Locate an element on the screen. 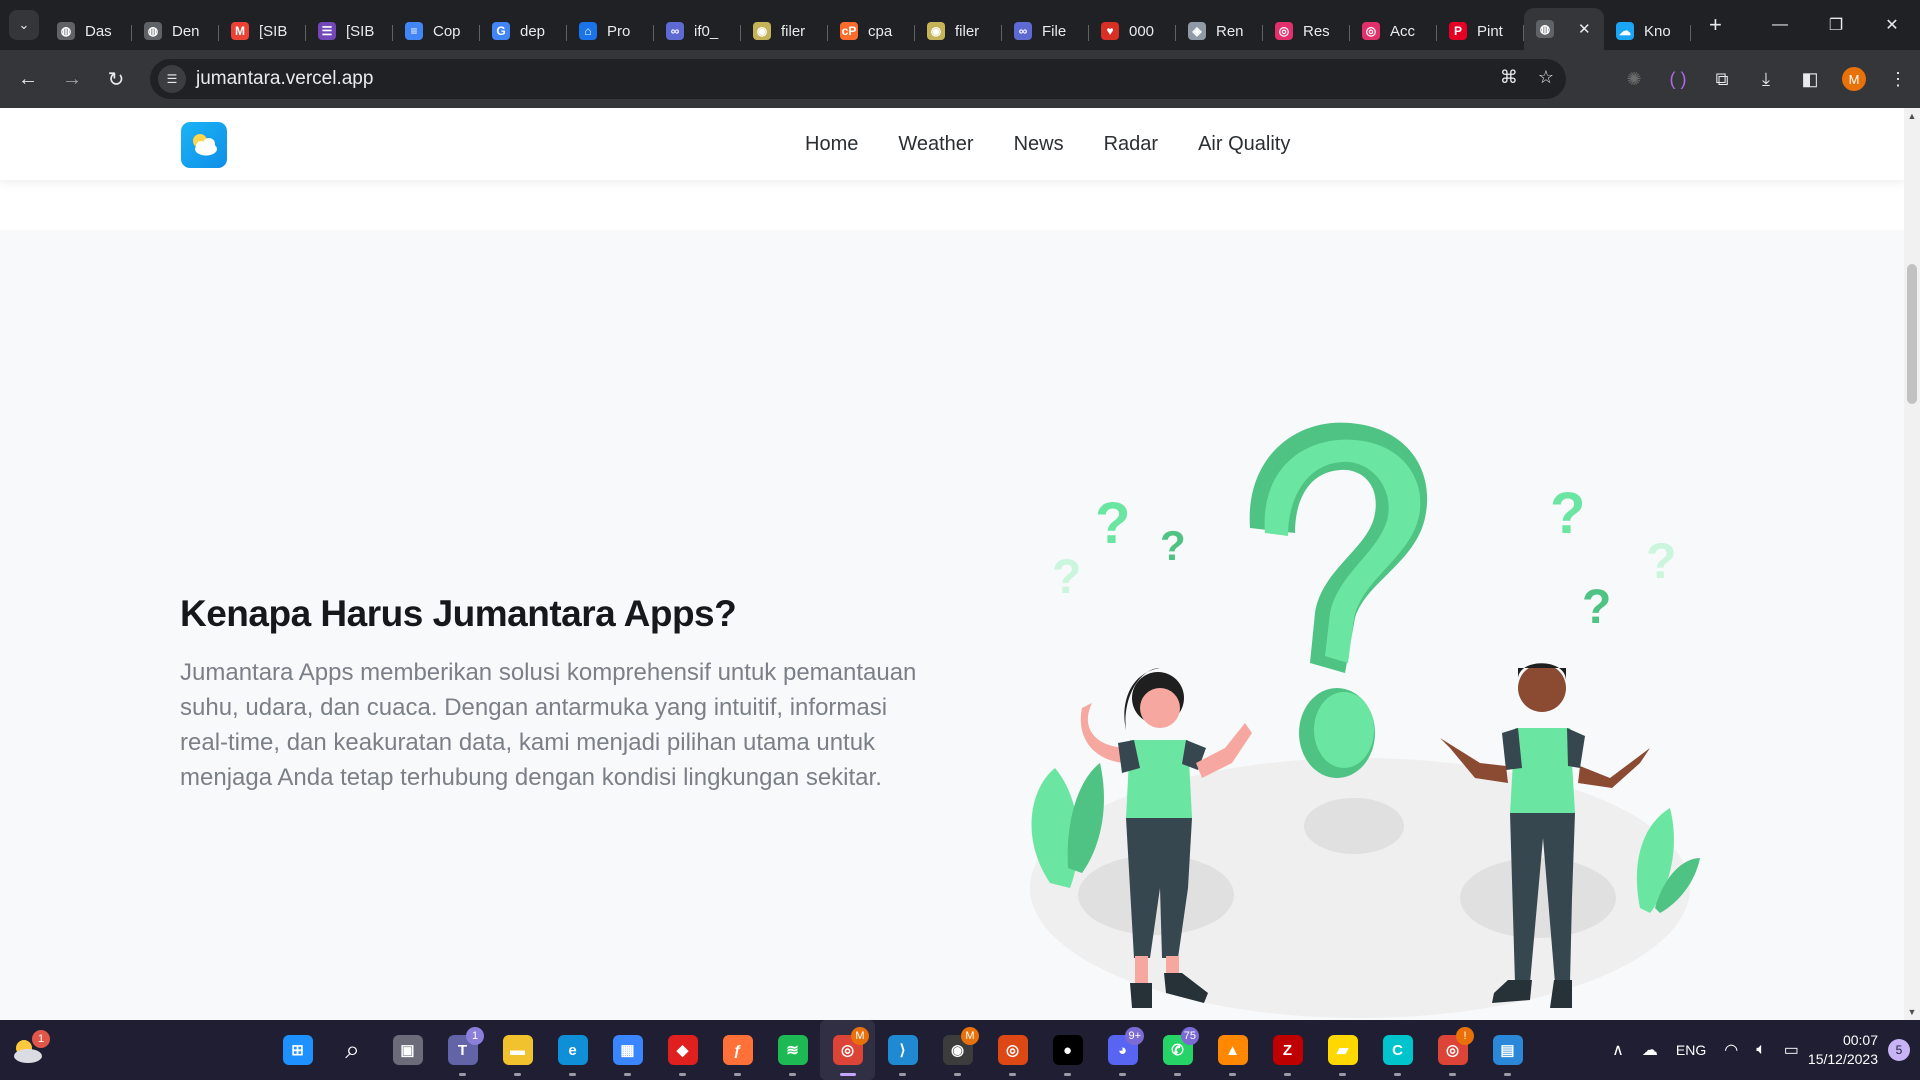 The image size is (1920, 1080). taskbar-app-search: ⌕ is located at coordinates (352, 1050).